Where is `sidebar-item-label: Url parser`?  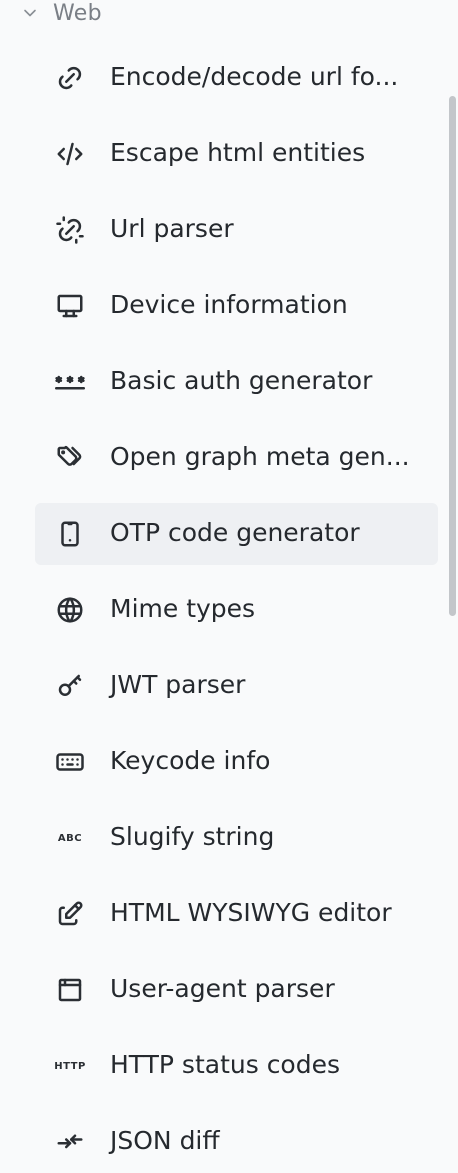 sidebar-item-label: Url parser is located at coordinates (172, 228).